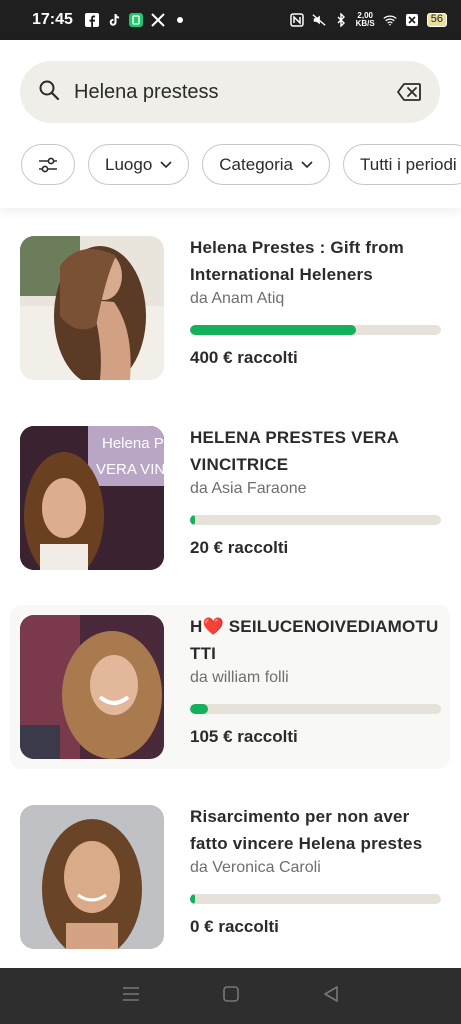 This screenshot has width=461, height=1024. I want to click on clear-search-button, so click(409, 92).